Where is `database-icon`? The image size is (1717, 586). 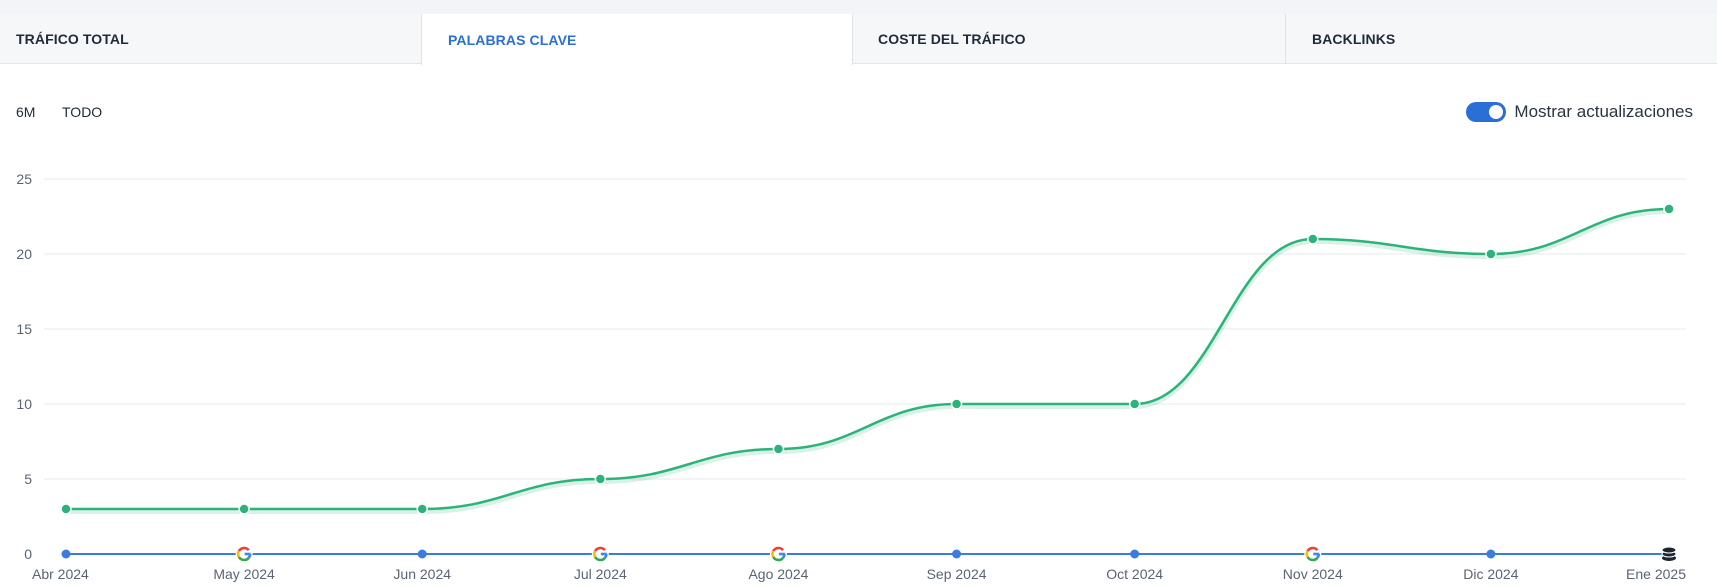
database-icon is located at coordinates (1669, 553).